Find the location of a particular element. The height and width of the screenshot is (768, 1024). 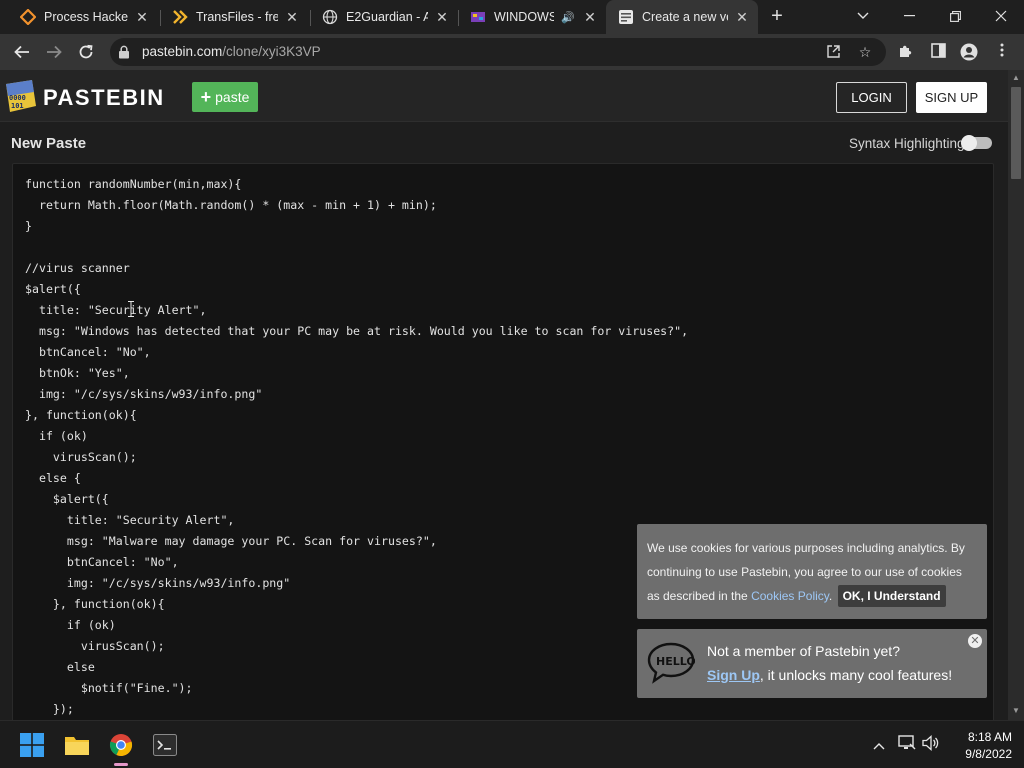

tab-windows: WINDOWS 🔊 ✕ is located at coordinates (532, 17).